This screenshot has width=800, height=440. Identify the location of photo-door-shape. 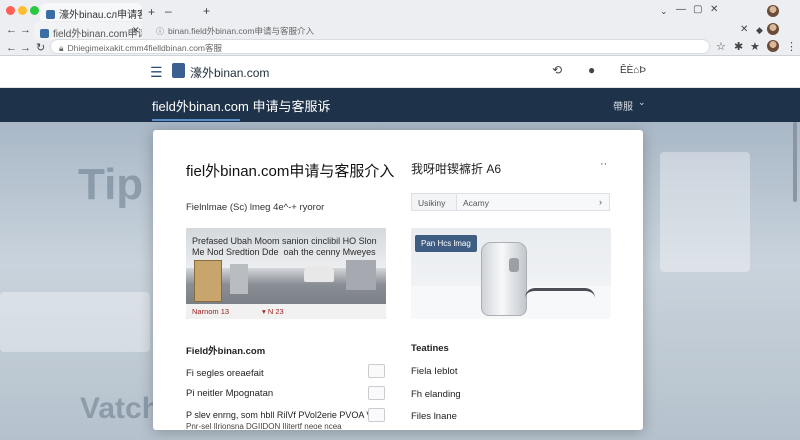
(239, 279).